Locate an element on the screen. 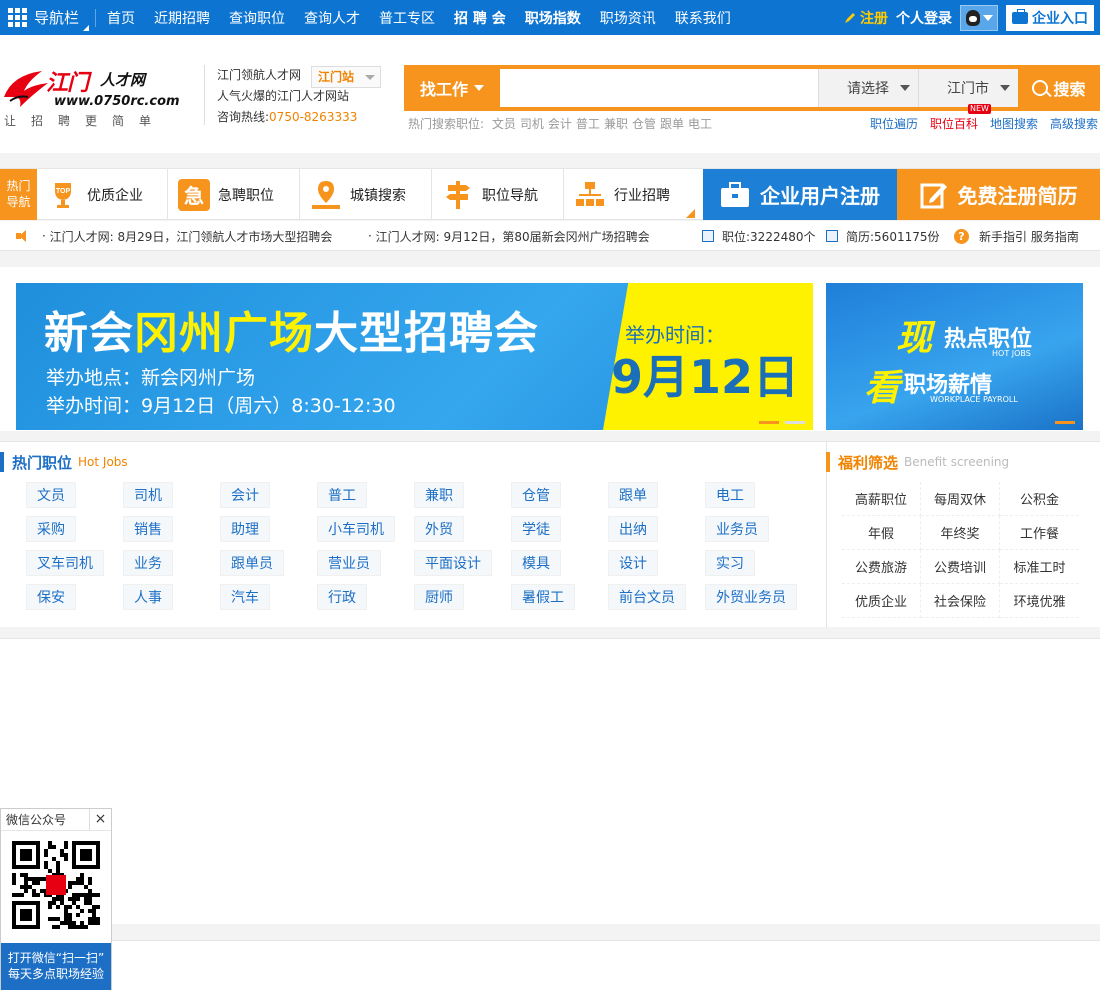  hot-job-tag: 设计 is located at coordinates (633, 563).